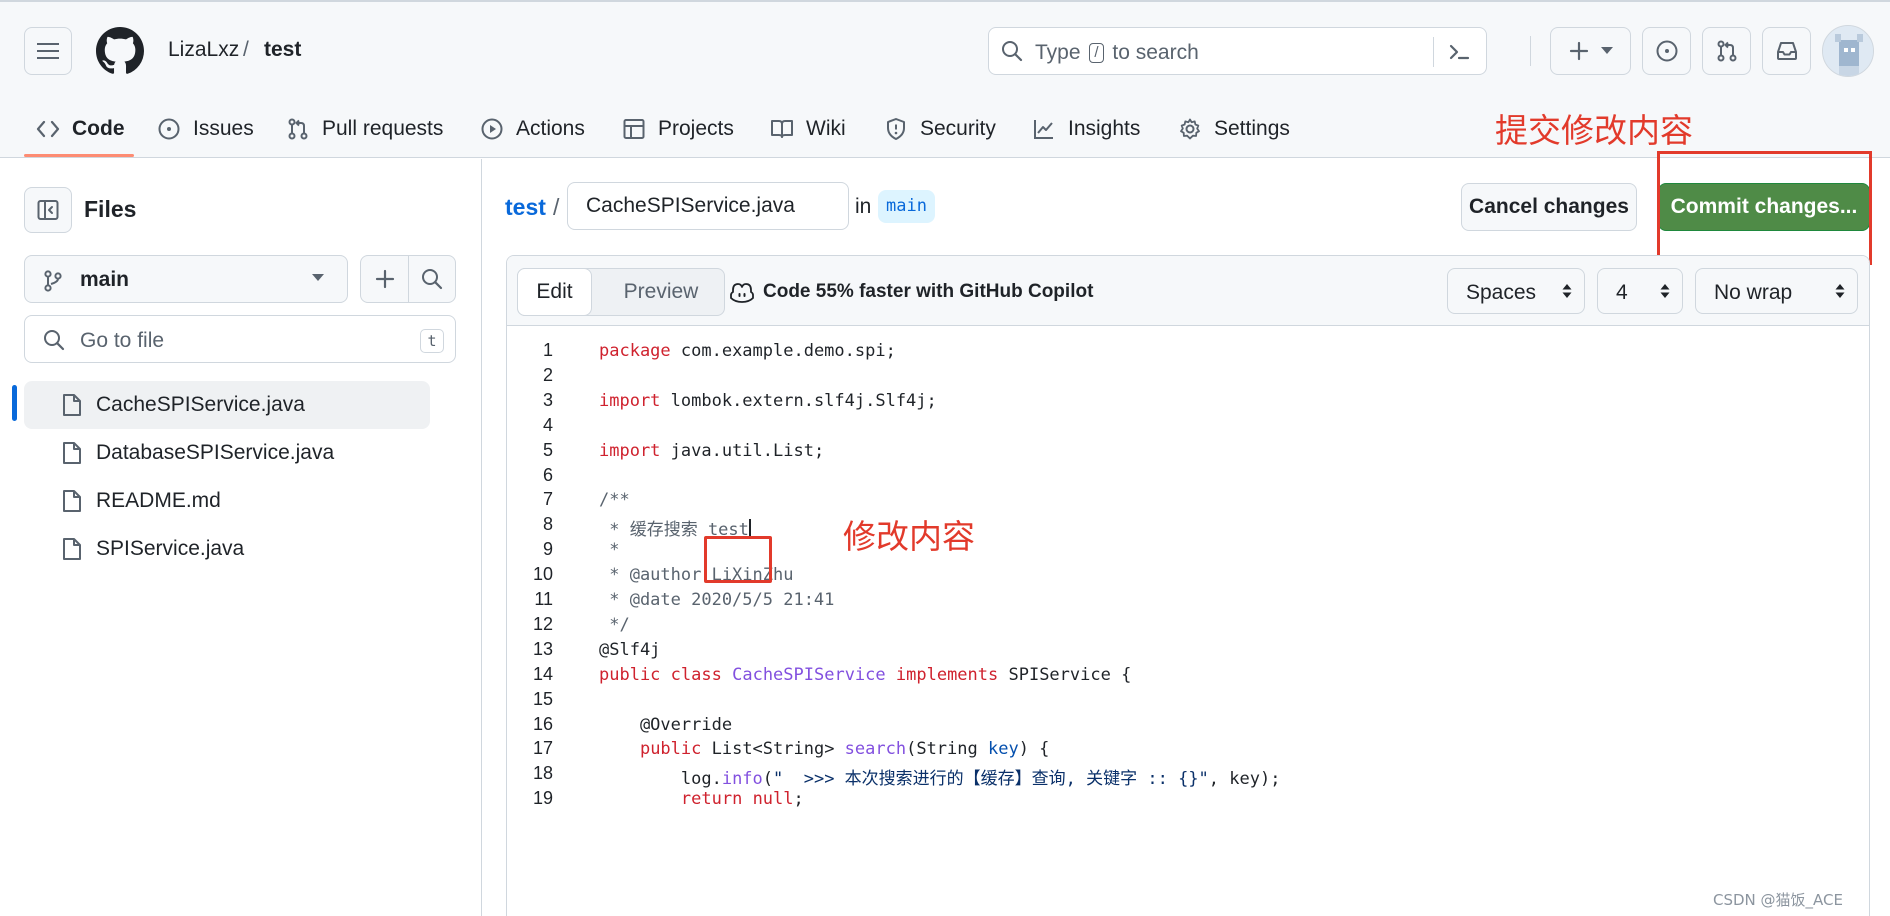 This screenshot has width=1890, height=916. I want to click on shield-icon, so click(902, 129).